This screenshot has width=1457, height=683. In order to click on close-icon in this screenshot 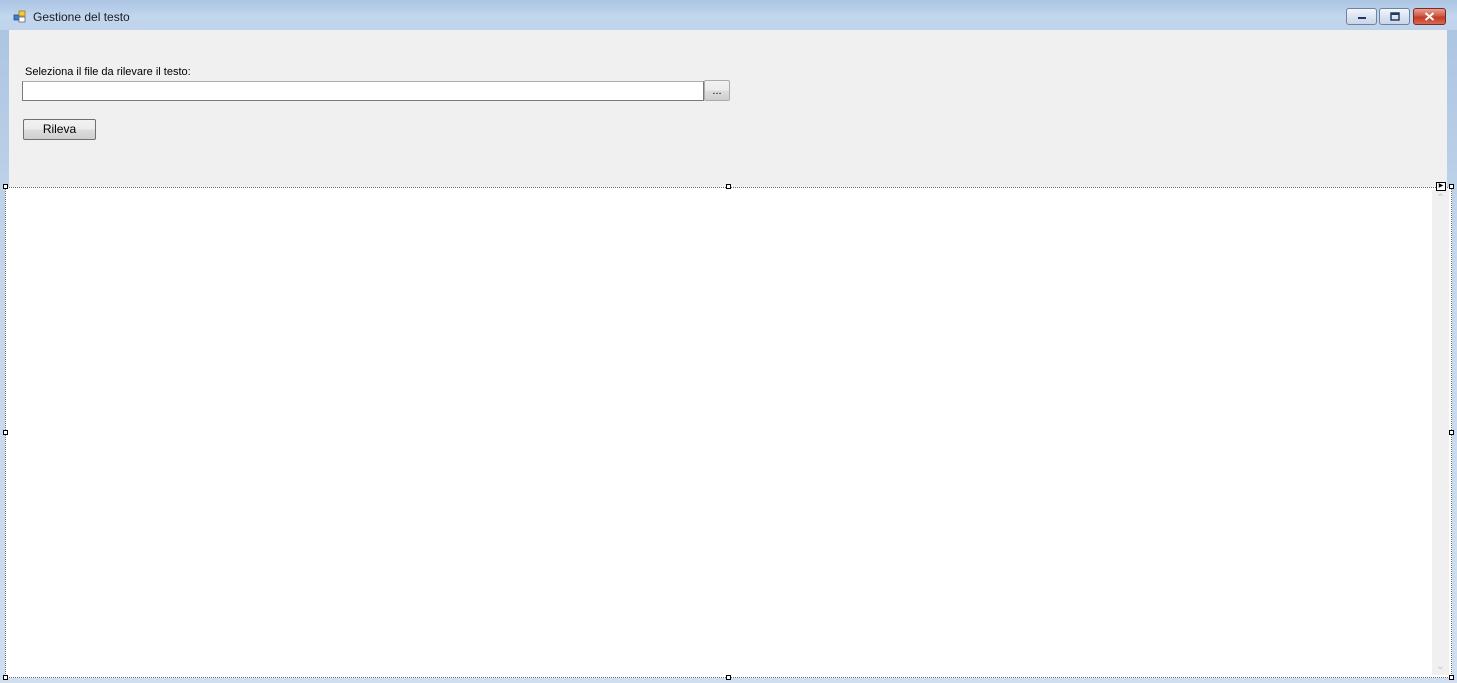, I will do `click(1429, 16)`.